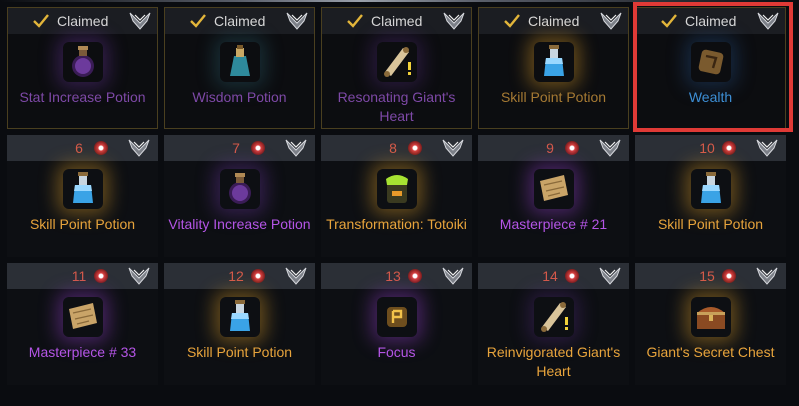  Describe the element at coordinates (553, 224) in the screenshot. I see `reward-name: Masterpiece # 21` at that location.